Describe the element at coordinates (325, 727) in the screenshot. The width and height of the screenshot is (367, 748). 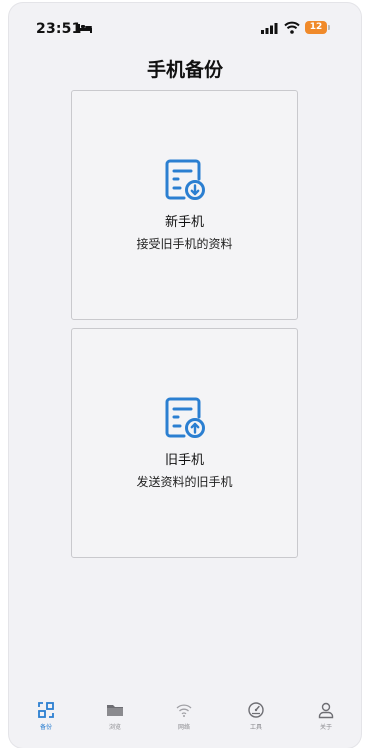
I see `tab-about-label: 关于` at that location.